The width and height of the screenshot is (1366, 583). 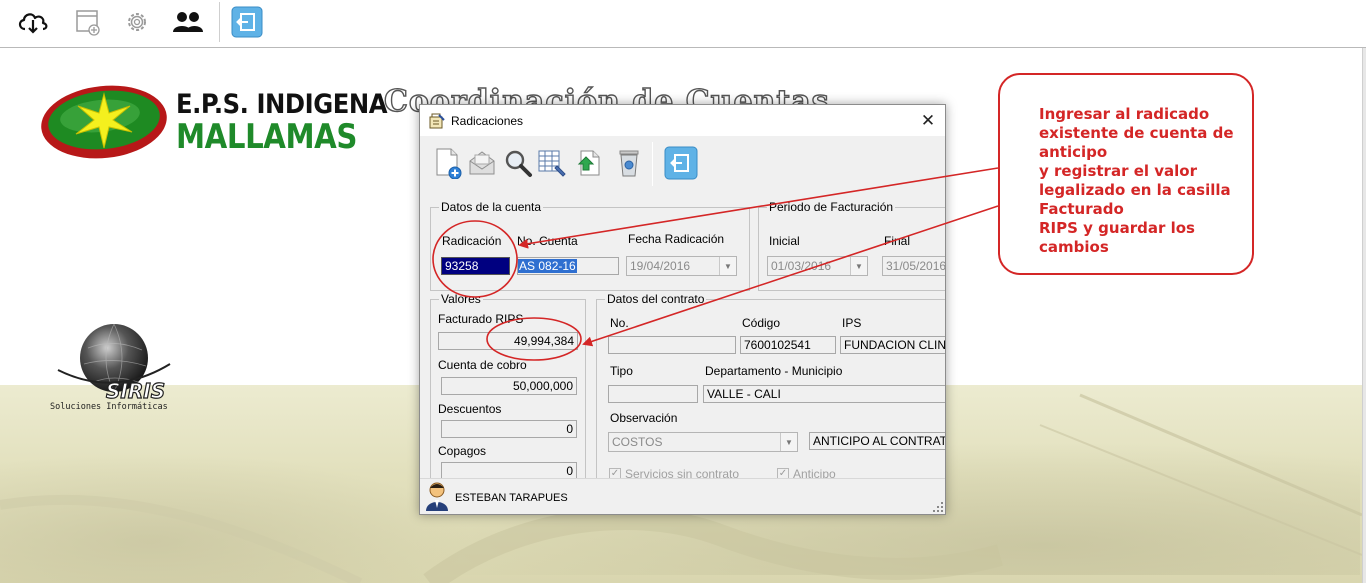 What do you see at coordinates (703, 442) in the screenshot?
I see `observacion-select: COSTOS ▼` at bounding box center [703, 442].